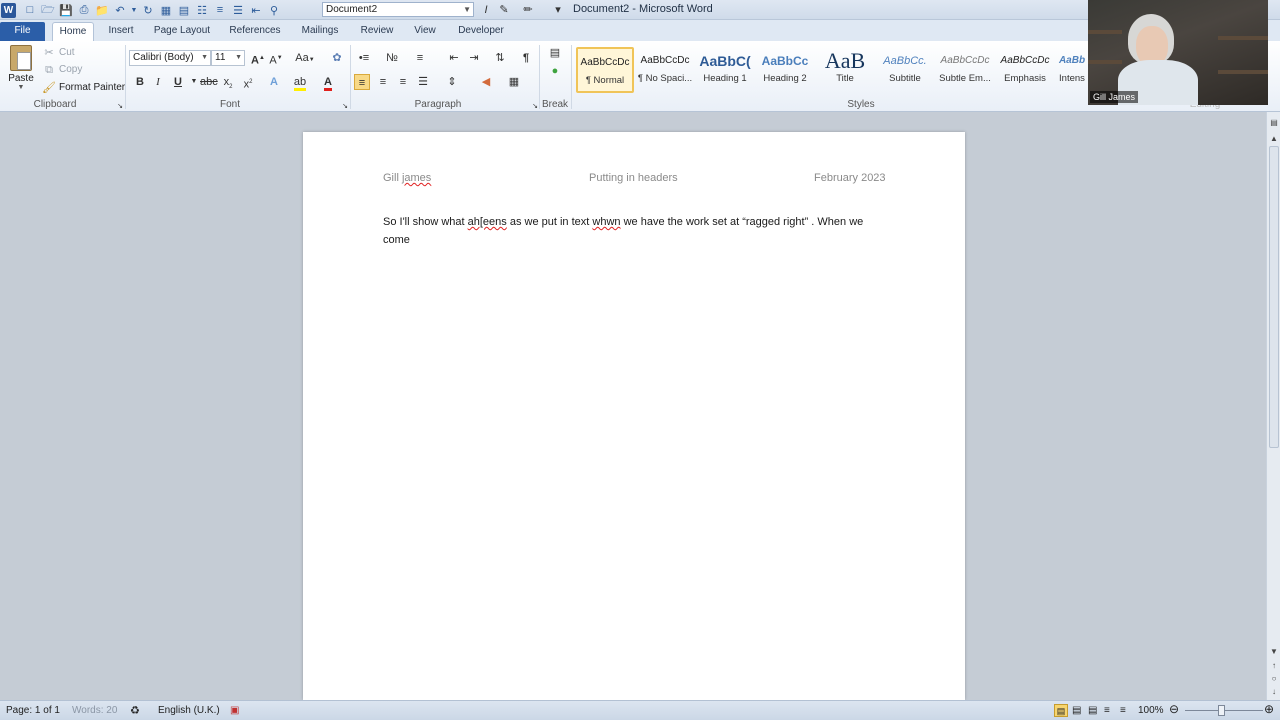 The width and height of the screenshot is (1280, 720). Describe the element at coordinates (328, 82) in the screenshot. I see `font-color-icon: A` at that location.